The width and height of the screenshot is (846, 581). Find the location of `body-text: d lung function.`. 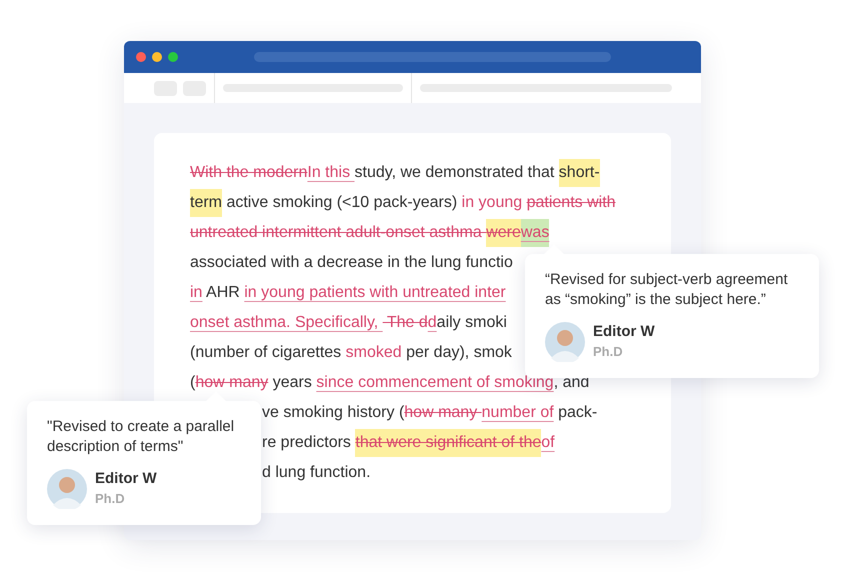

body-text: d lung function. is located at coordinates (316, 473).